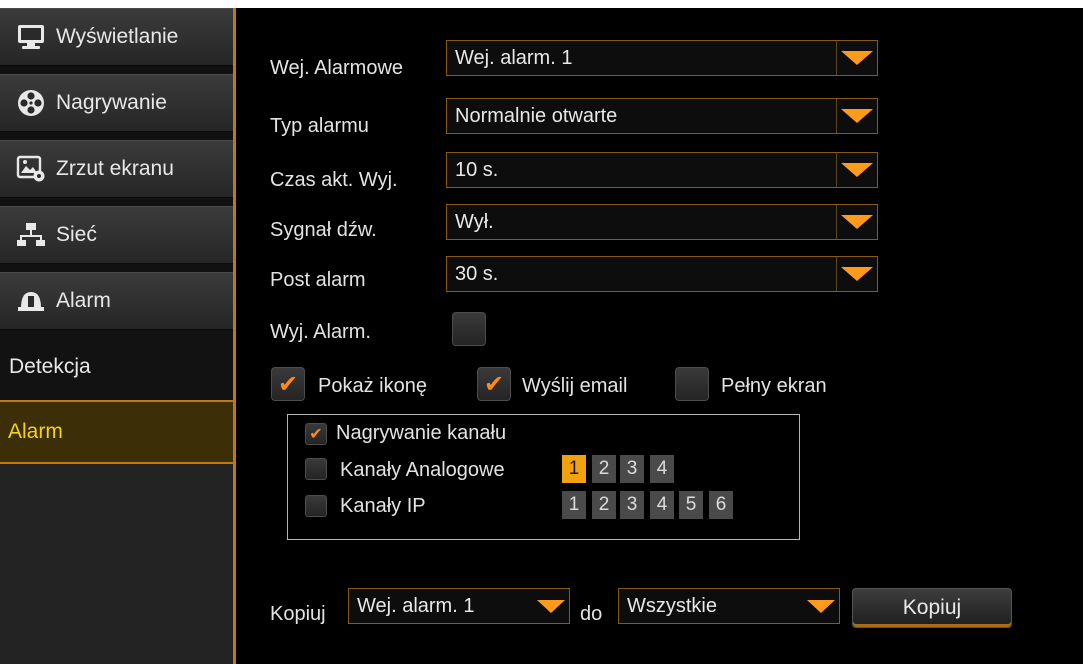 This screenshot has width=1083, height=664. Describe the element at coordinates (477, 169) in the screenshot. I see `output-time-value: 10 s.` at that location.